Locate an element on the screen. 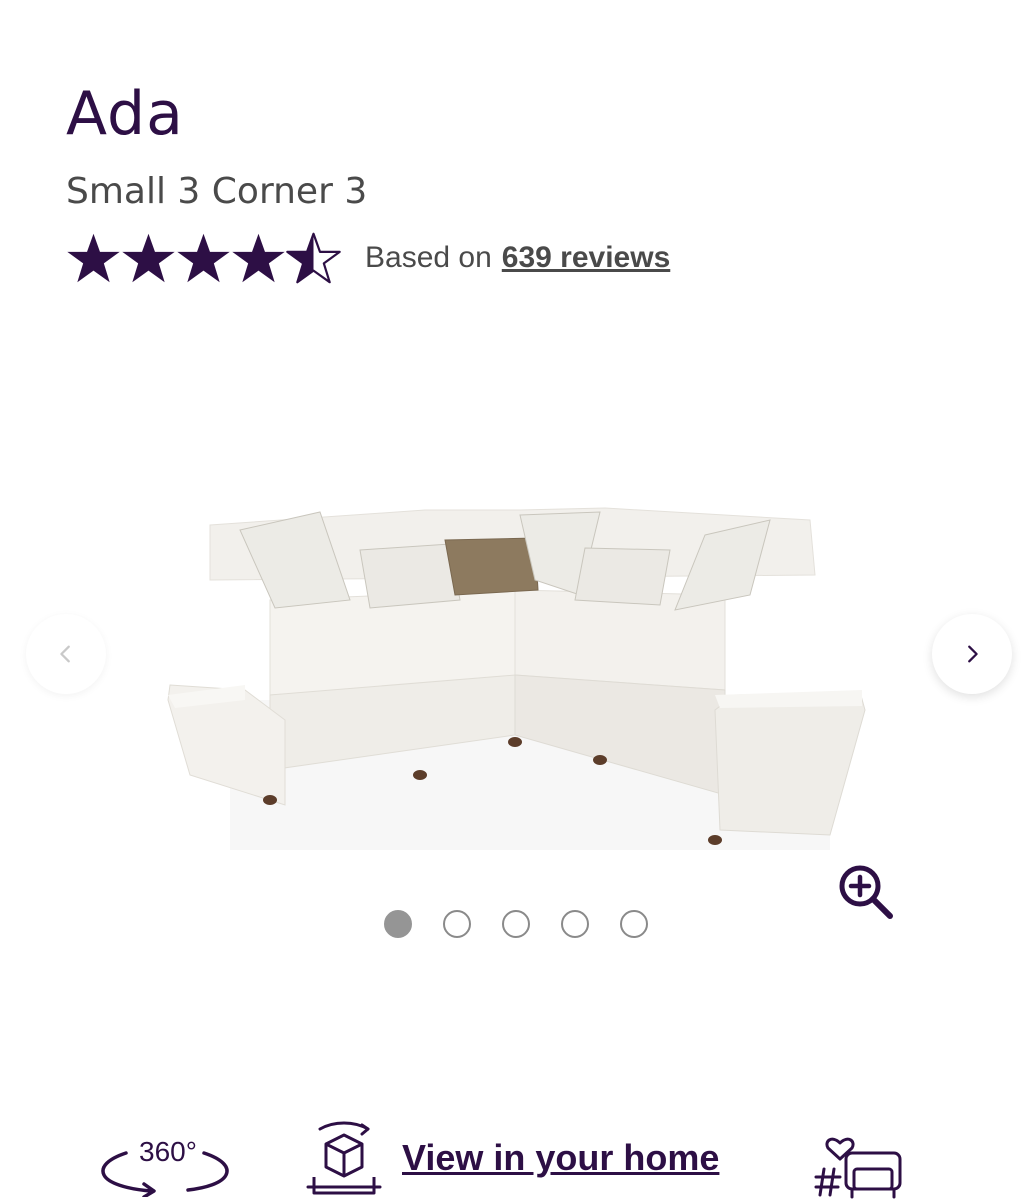  star-rating is located at coordinates (203, 258).